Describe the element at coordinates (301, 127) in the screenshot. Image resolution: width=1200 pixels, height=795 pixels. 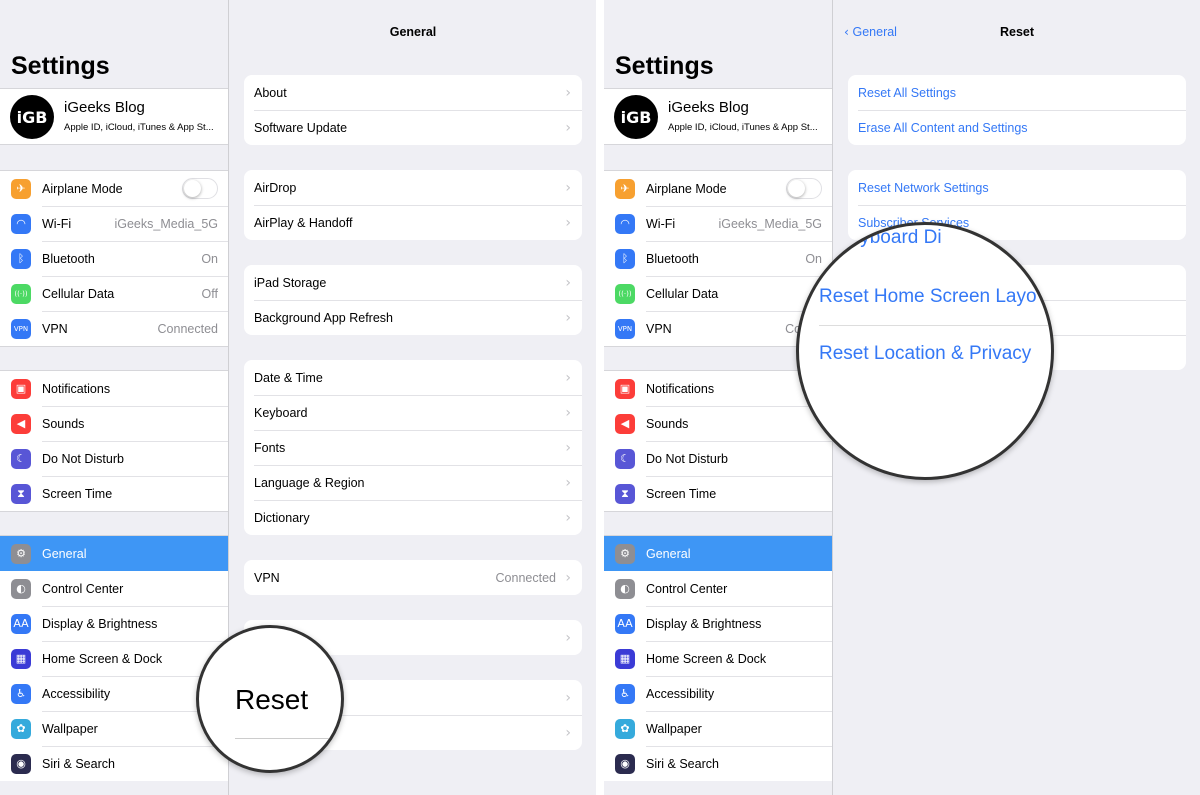
I see `list-item-label: Software Update` at that location.